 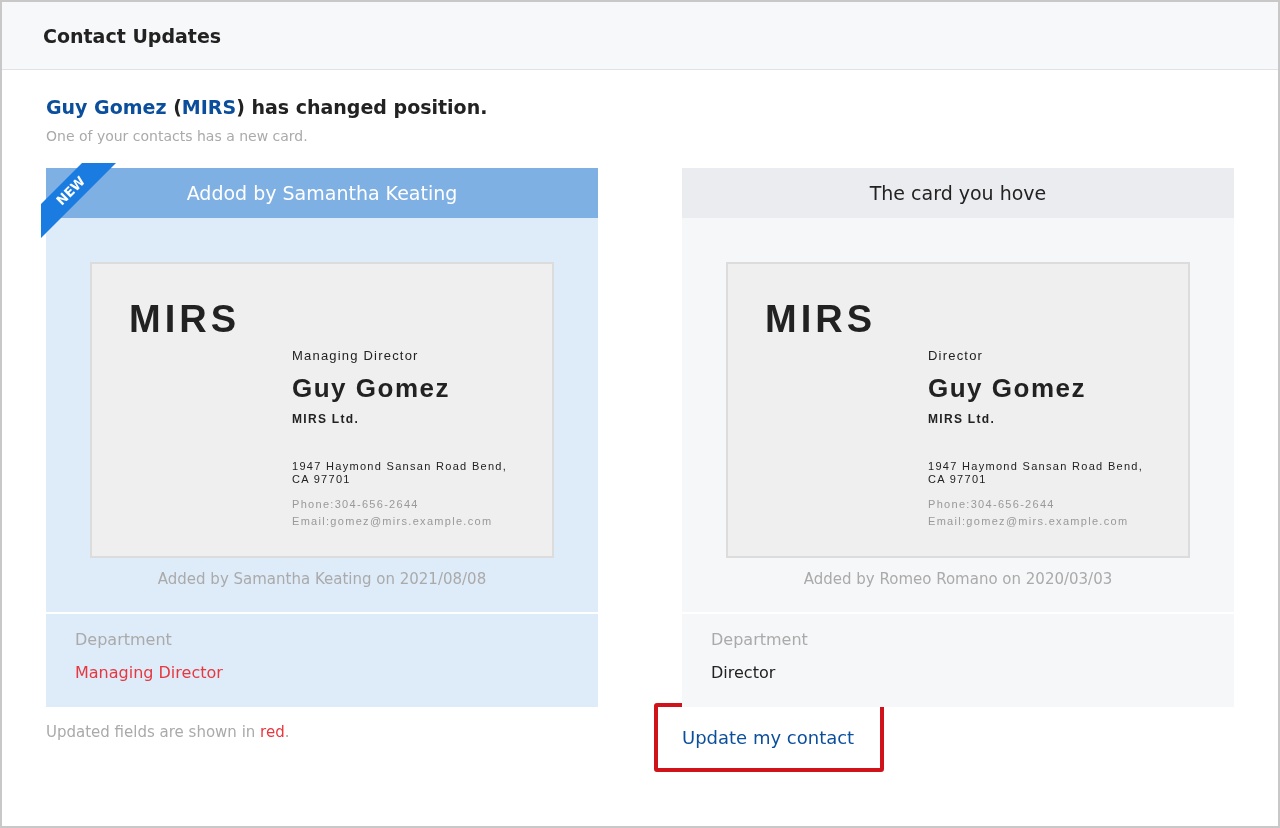 What do you see at coordinates (744, 672) in the screenshot?
I see `field-value: Director` at bounding box center [744, 672].